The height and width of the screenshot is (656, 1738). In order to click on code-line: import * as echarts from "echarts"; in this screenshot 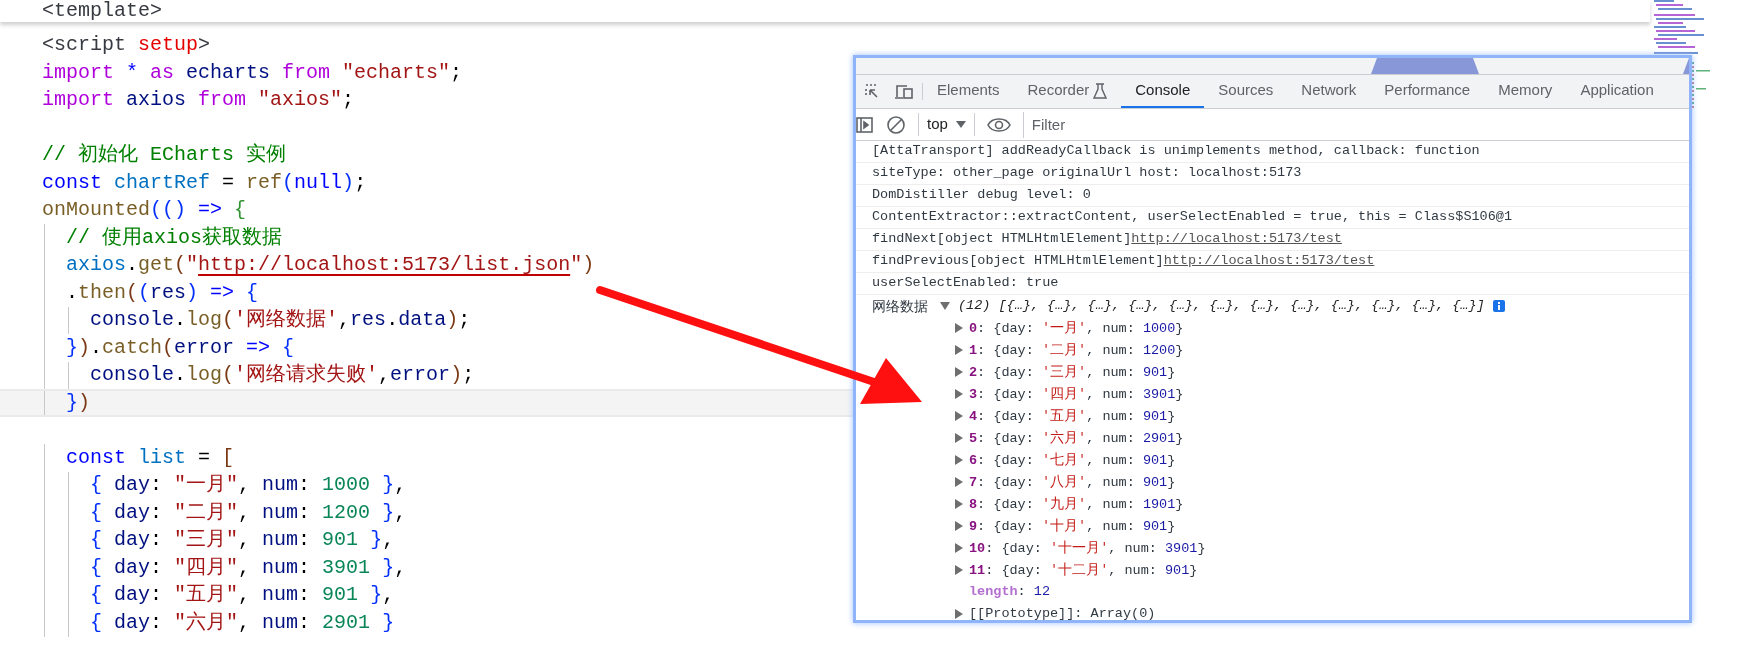, I will do `click(252, 72)`.